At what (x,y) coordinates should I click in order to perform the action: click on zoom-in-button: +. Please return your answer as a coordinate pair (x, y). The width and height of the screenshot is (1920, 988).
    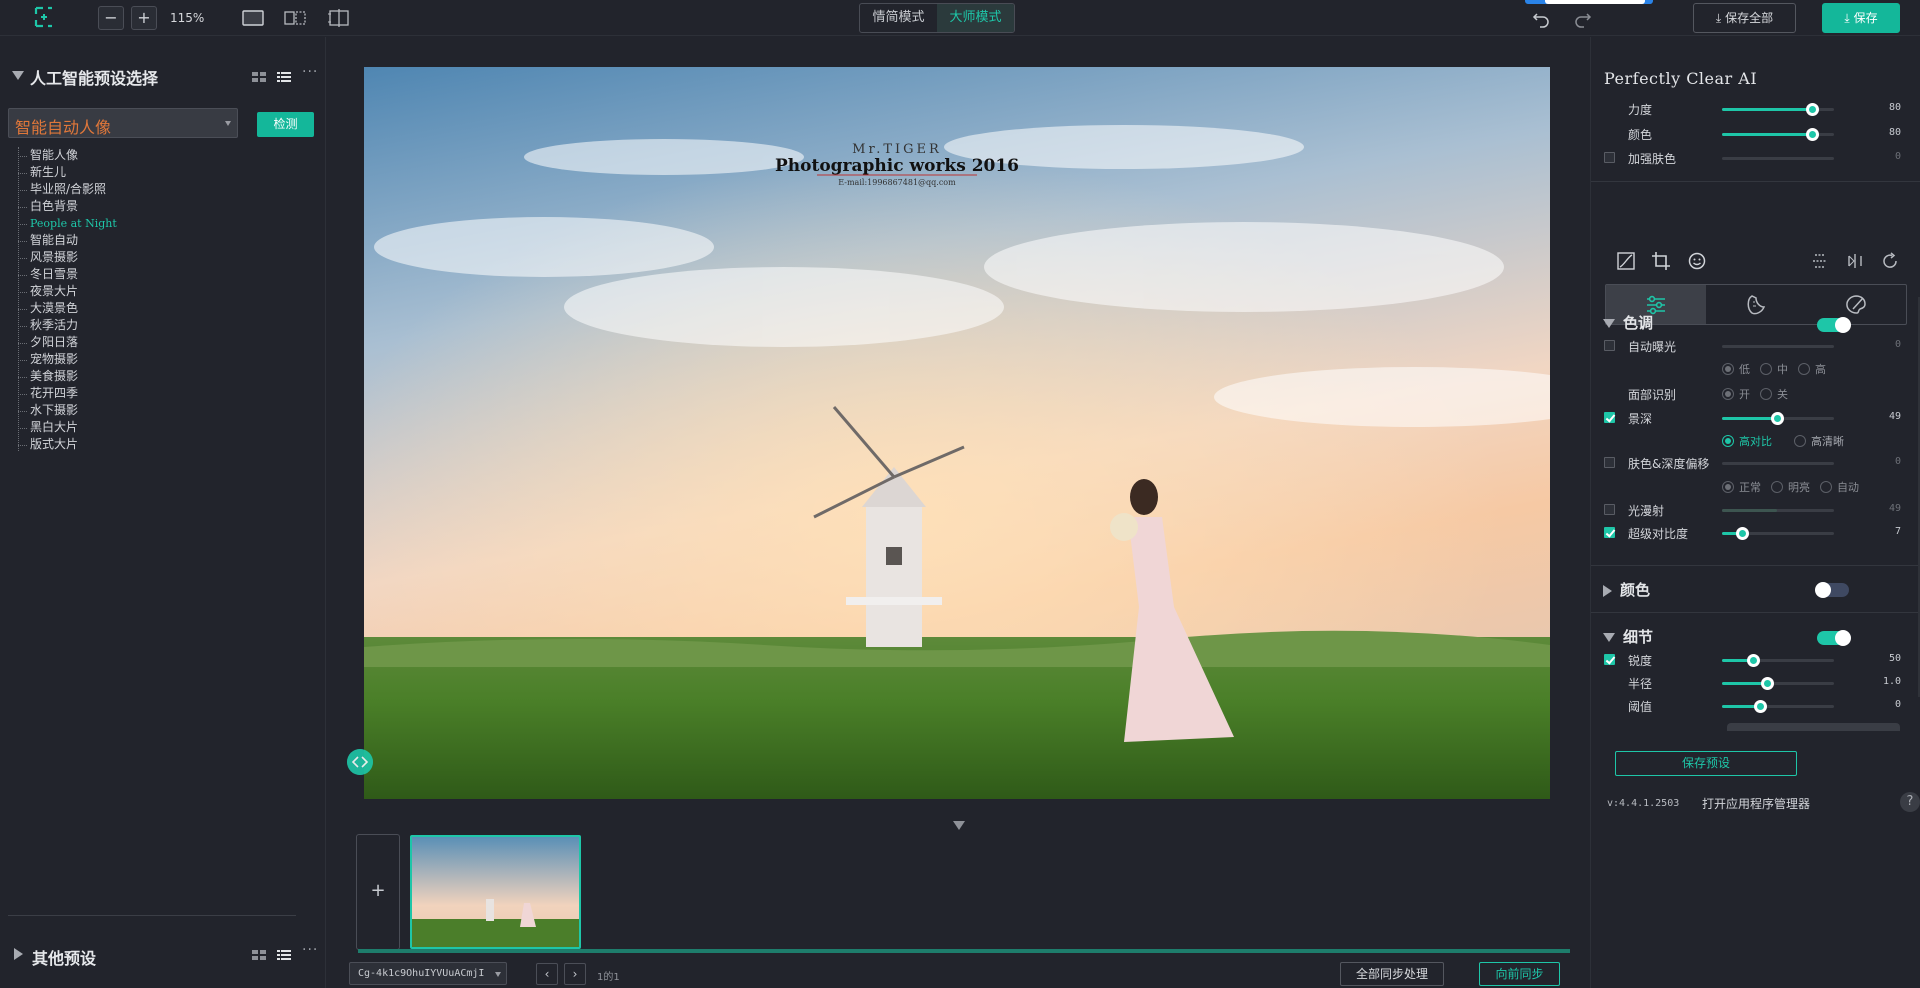
    Looking at the image, I should click on (144, 18).